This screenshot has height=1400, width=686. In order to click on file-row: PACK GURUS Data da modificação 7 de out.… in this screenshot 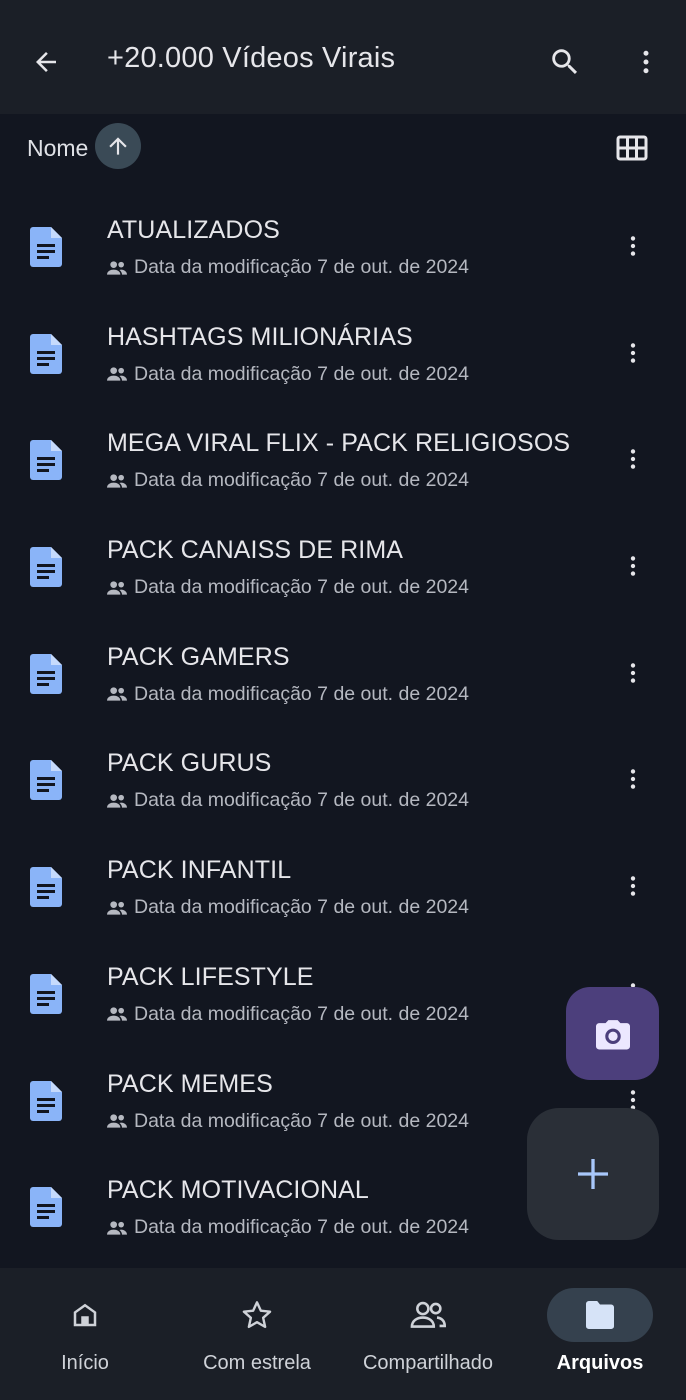, I will do `click(343, 780)`.